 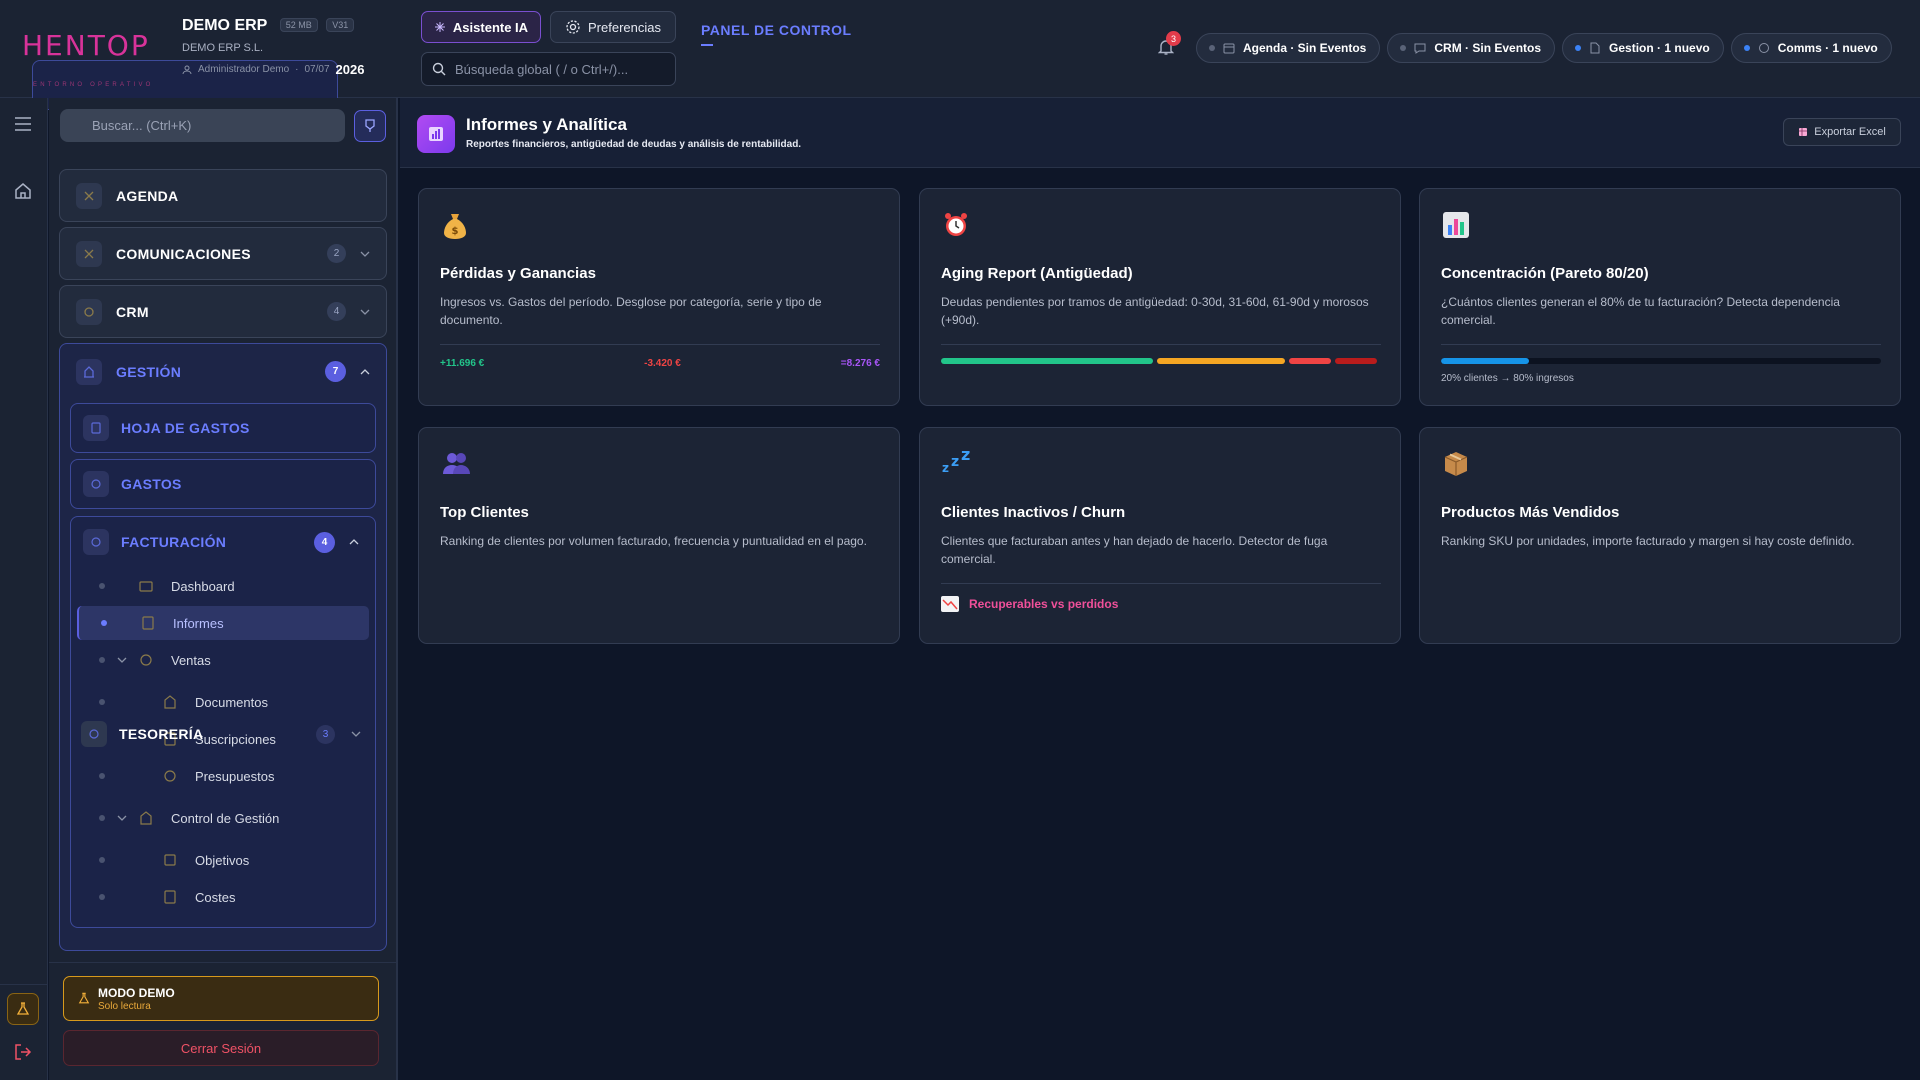 What do you see at coordinates (1029, 604) in the screenshot?
I see `recoverable-link: Recuperables vs perdidos` at bounding box center [1029, 604].